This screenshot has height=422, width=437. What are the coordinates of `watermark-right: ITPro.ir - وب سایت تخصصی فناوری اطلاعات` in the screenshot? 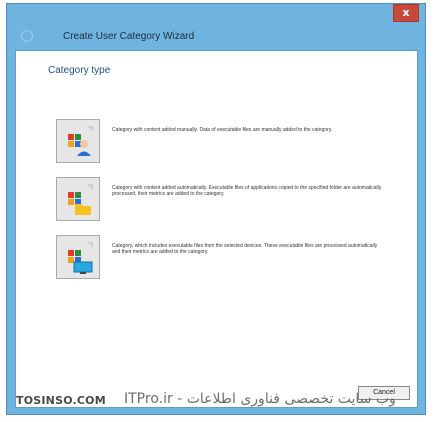 It's located at (260, 399).